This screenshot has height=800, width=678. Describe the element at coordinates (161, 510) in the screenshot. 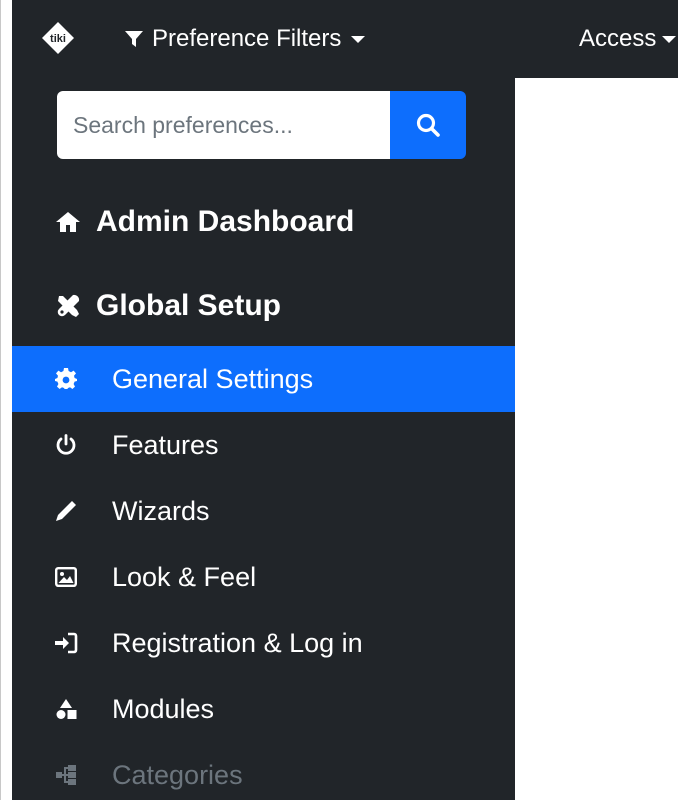

I see `sidebar-item-label: Wizards` at that location.